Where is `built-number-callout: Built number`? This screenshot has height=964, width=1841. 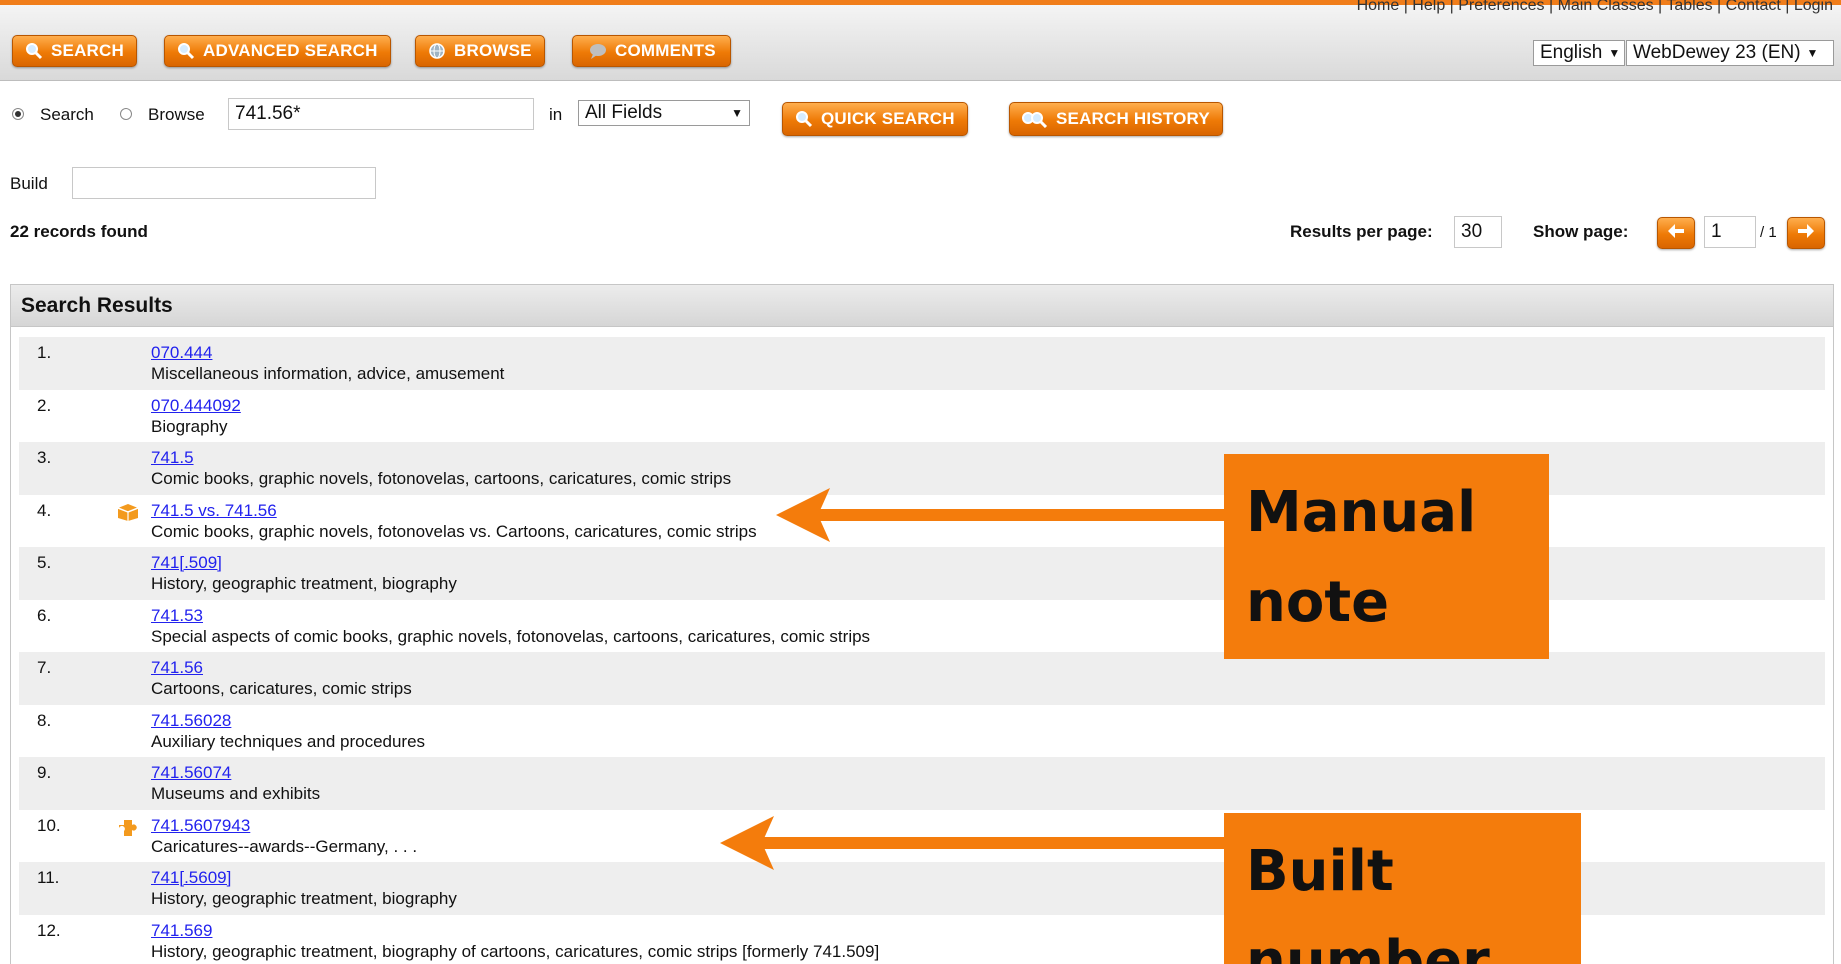
built-number-callout: Built number is located at coordinates (1402, 888).